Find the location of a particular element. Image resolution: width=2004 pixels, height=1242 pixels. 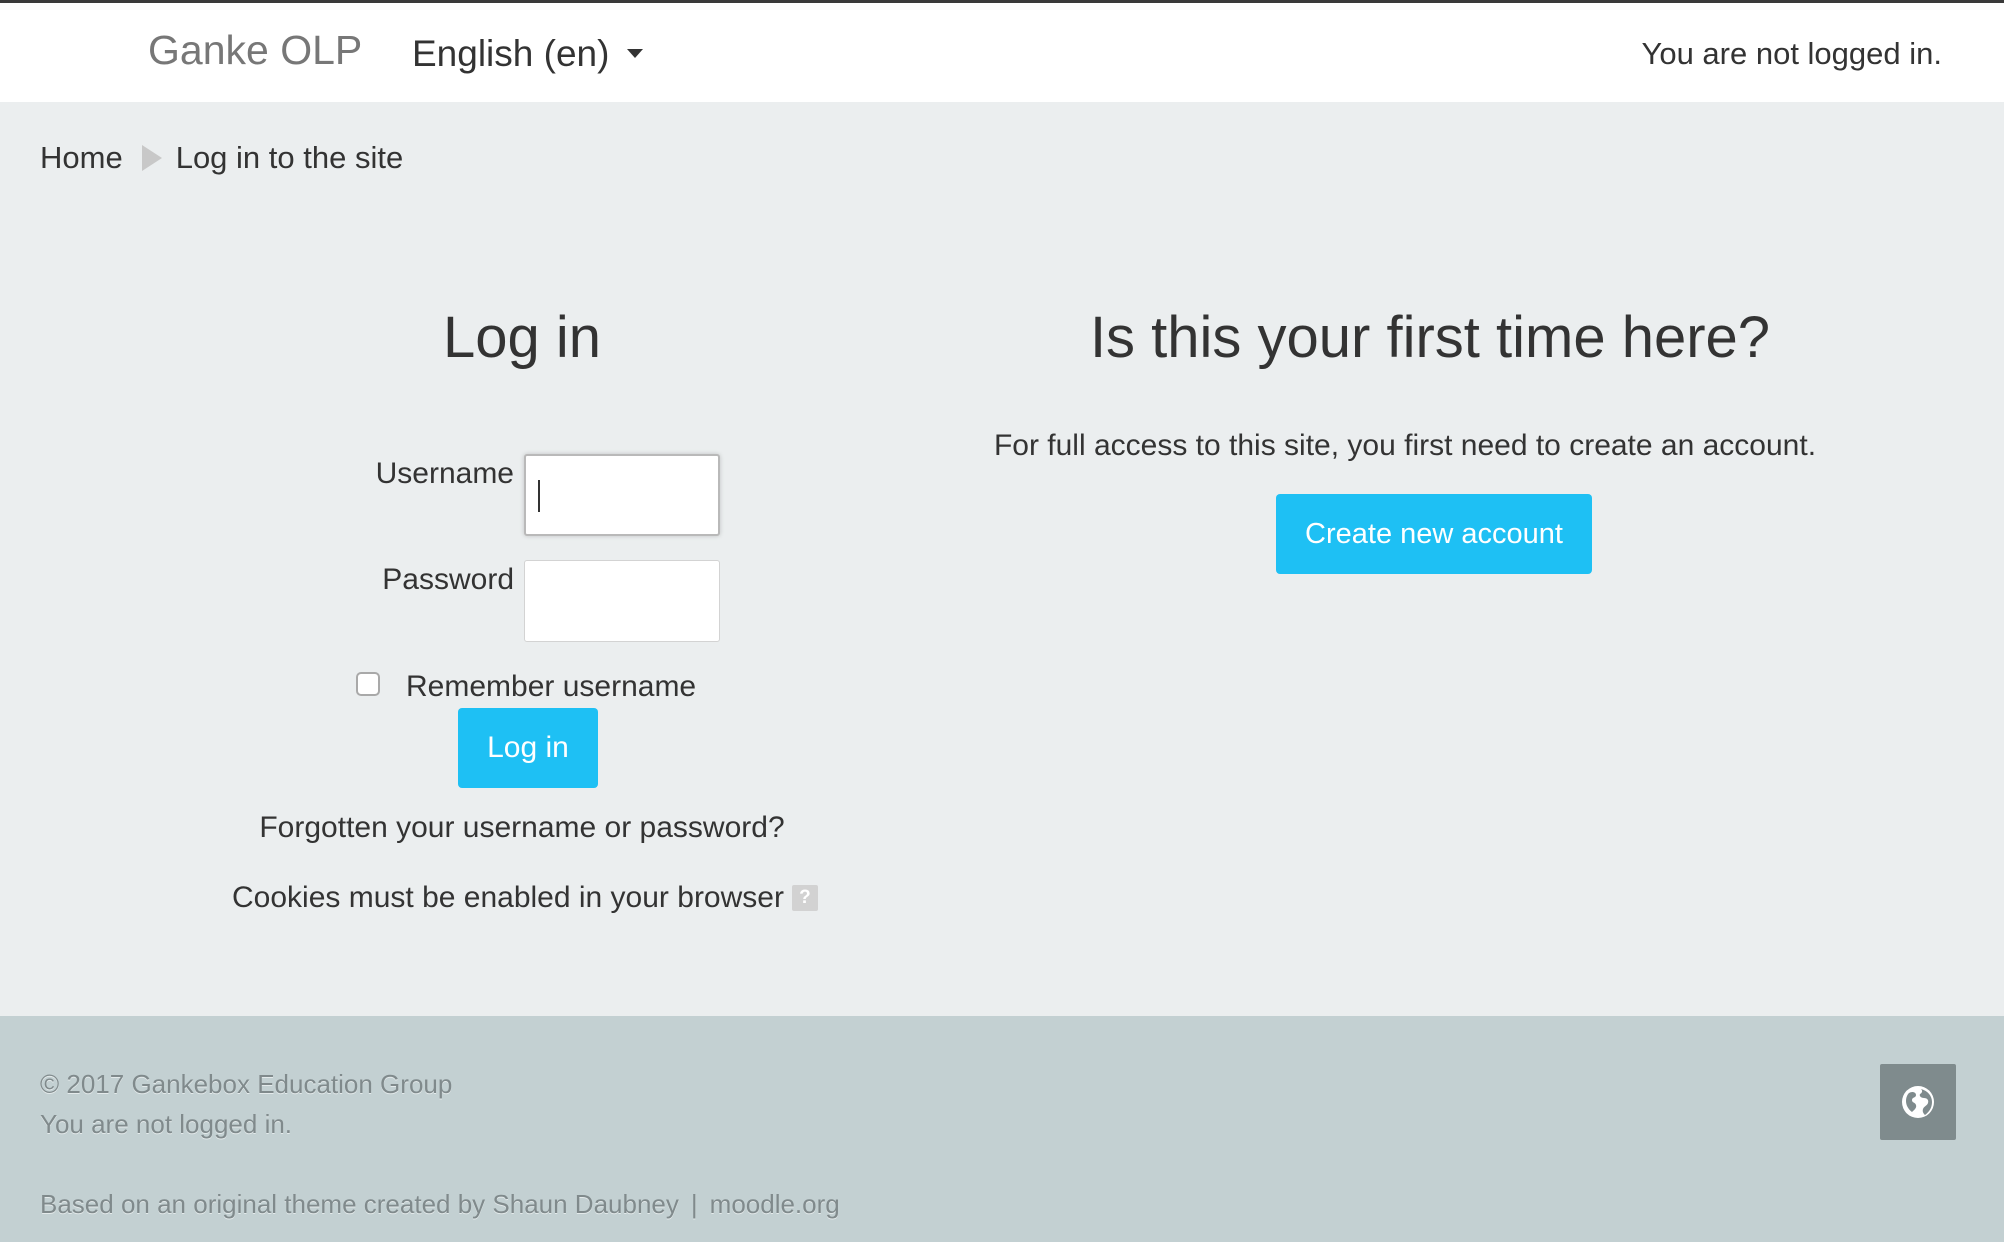

login-button: Log in is located at coordinates (528, 748).